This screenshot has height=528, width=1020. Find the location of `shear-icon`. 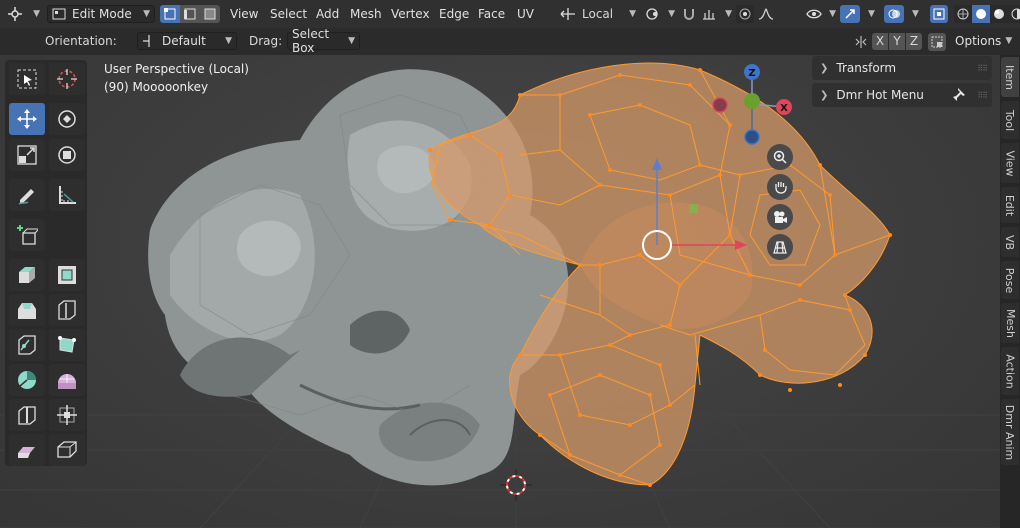

shear-icon is located at coordinates (26, 452).